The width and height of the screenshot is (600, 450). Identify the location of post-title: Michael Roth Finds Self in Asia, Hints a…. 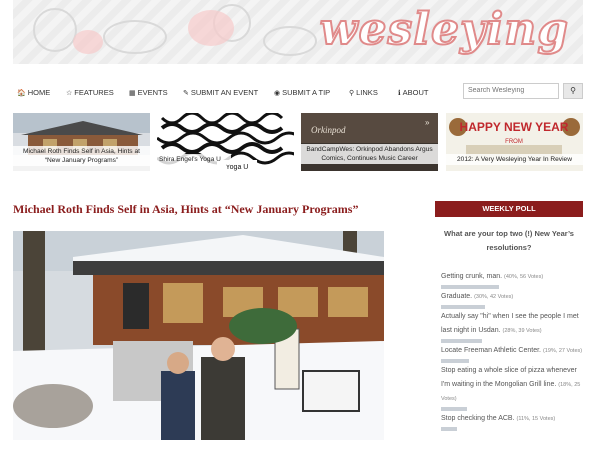
(185, 209).